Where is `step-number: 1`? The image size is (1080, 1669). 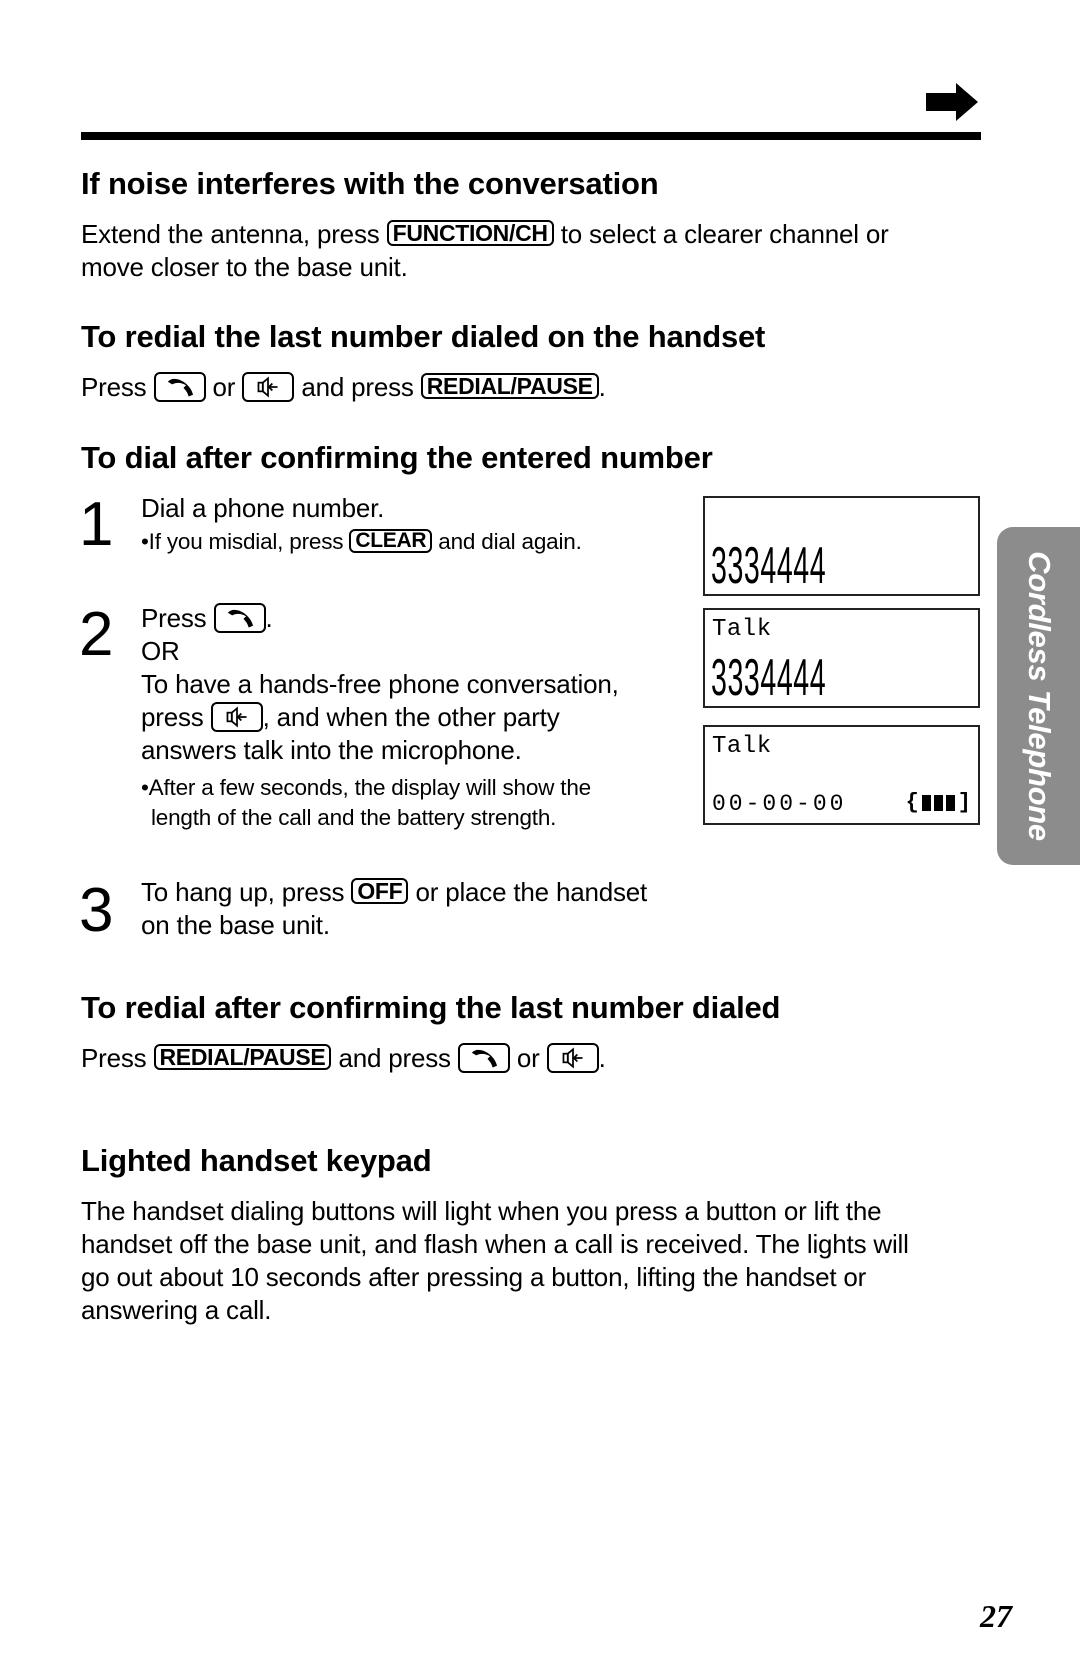 step-number: 1 is located at coordinates (96, 524).